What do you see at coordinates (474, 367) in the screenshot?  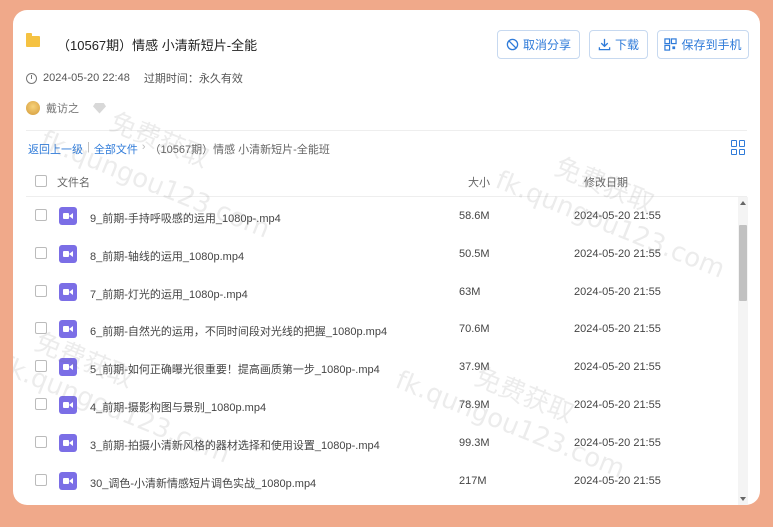 I see `file-size: 37.9M` at bounding box center [474, 367].